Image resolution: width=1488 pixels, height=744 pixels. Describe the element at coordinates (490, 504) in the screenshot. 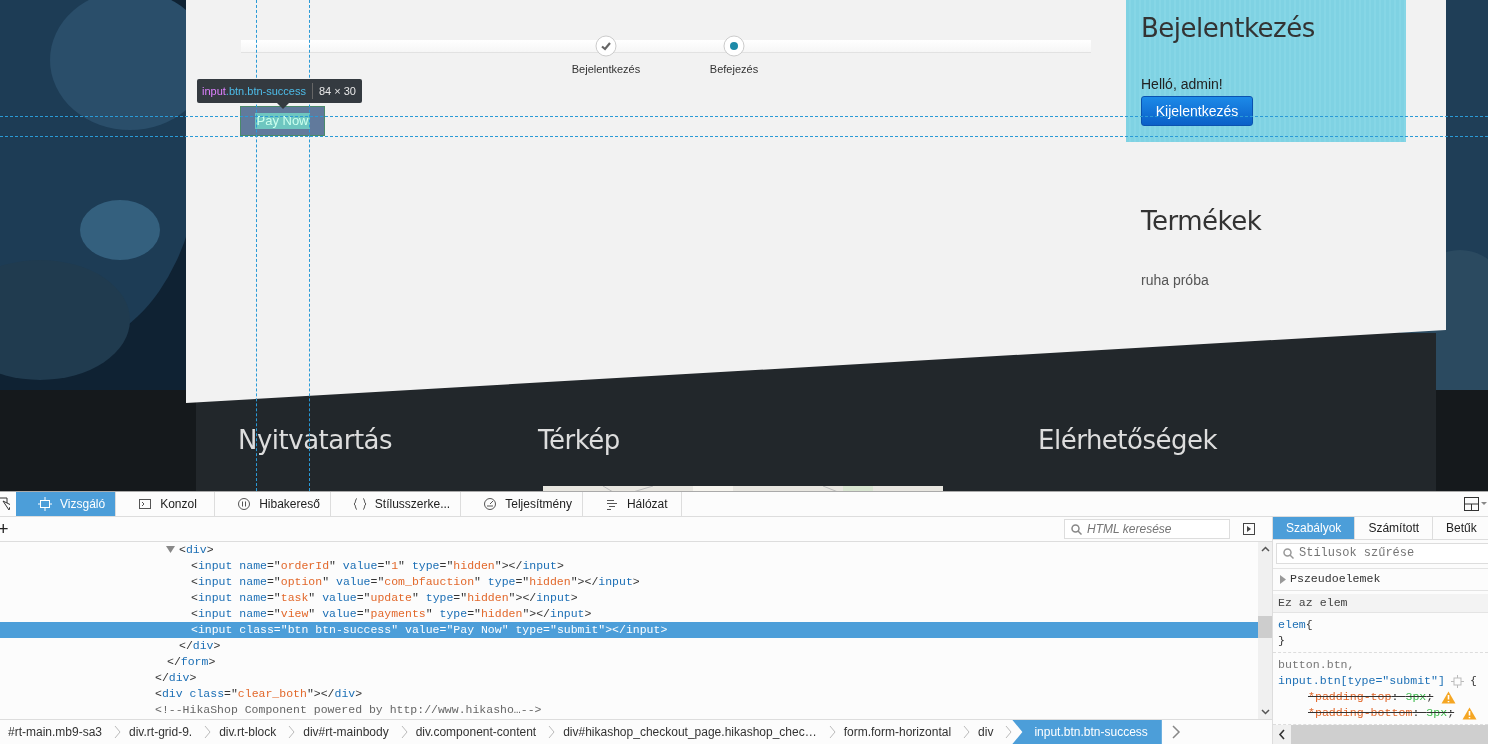

I see `gauge-icon` at that location.